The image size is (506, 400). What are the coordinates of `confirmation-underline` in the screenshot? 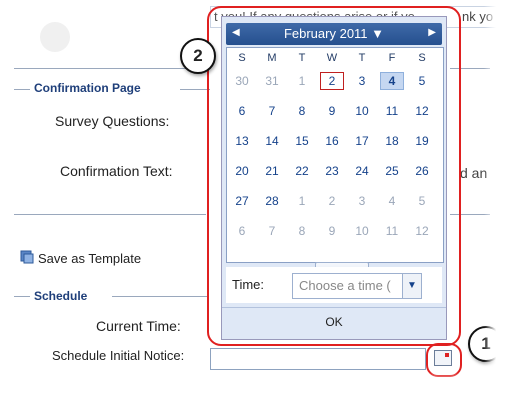 It's located at (22, 89).